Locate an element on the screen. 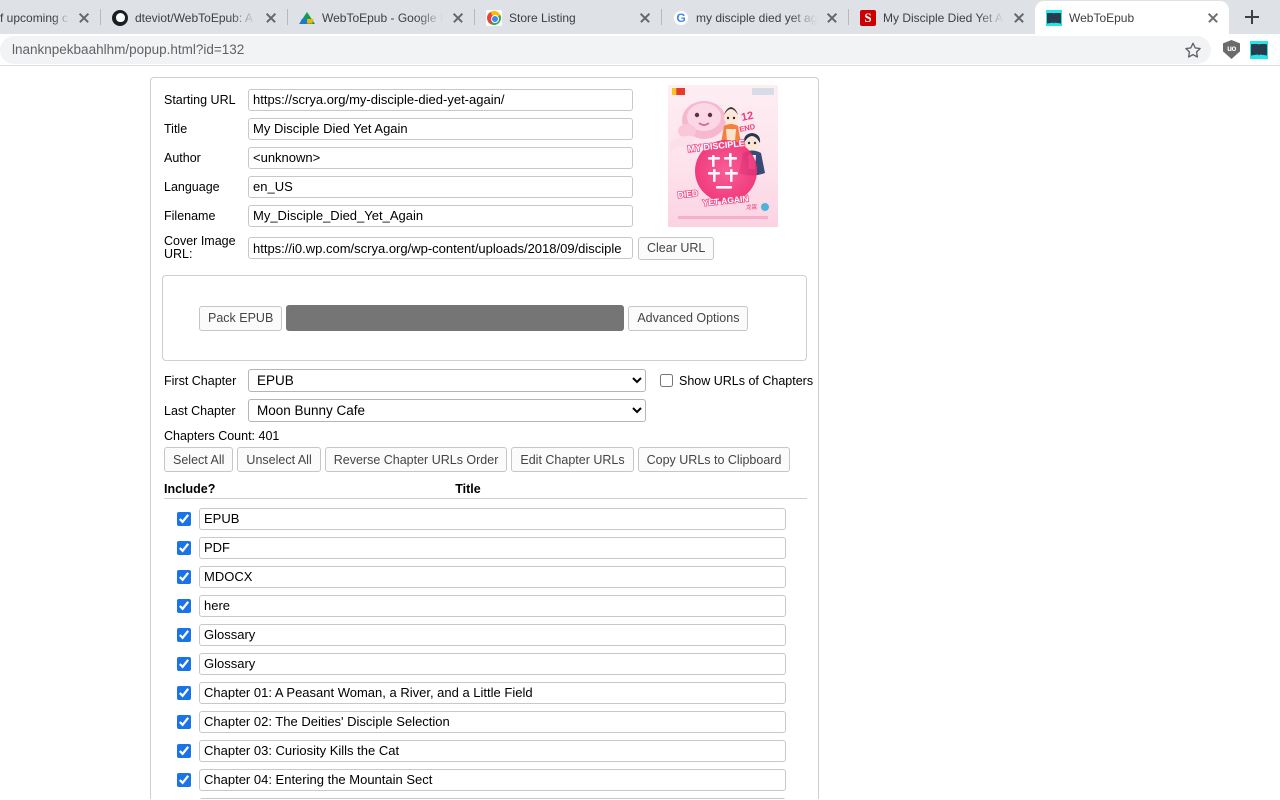 Image resolution: width=1280 pixels, height=800 pixels. show-urls-label: Show URLs of Chapters is located at coordinates (746, 381).